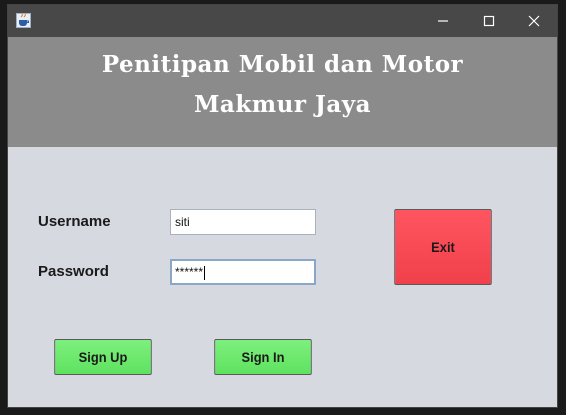 The image size is (566, 415). I want to click on password-mask: ******, so click(189, 272).